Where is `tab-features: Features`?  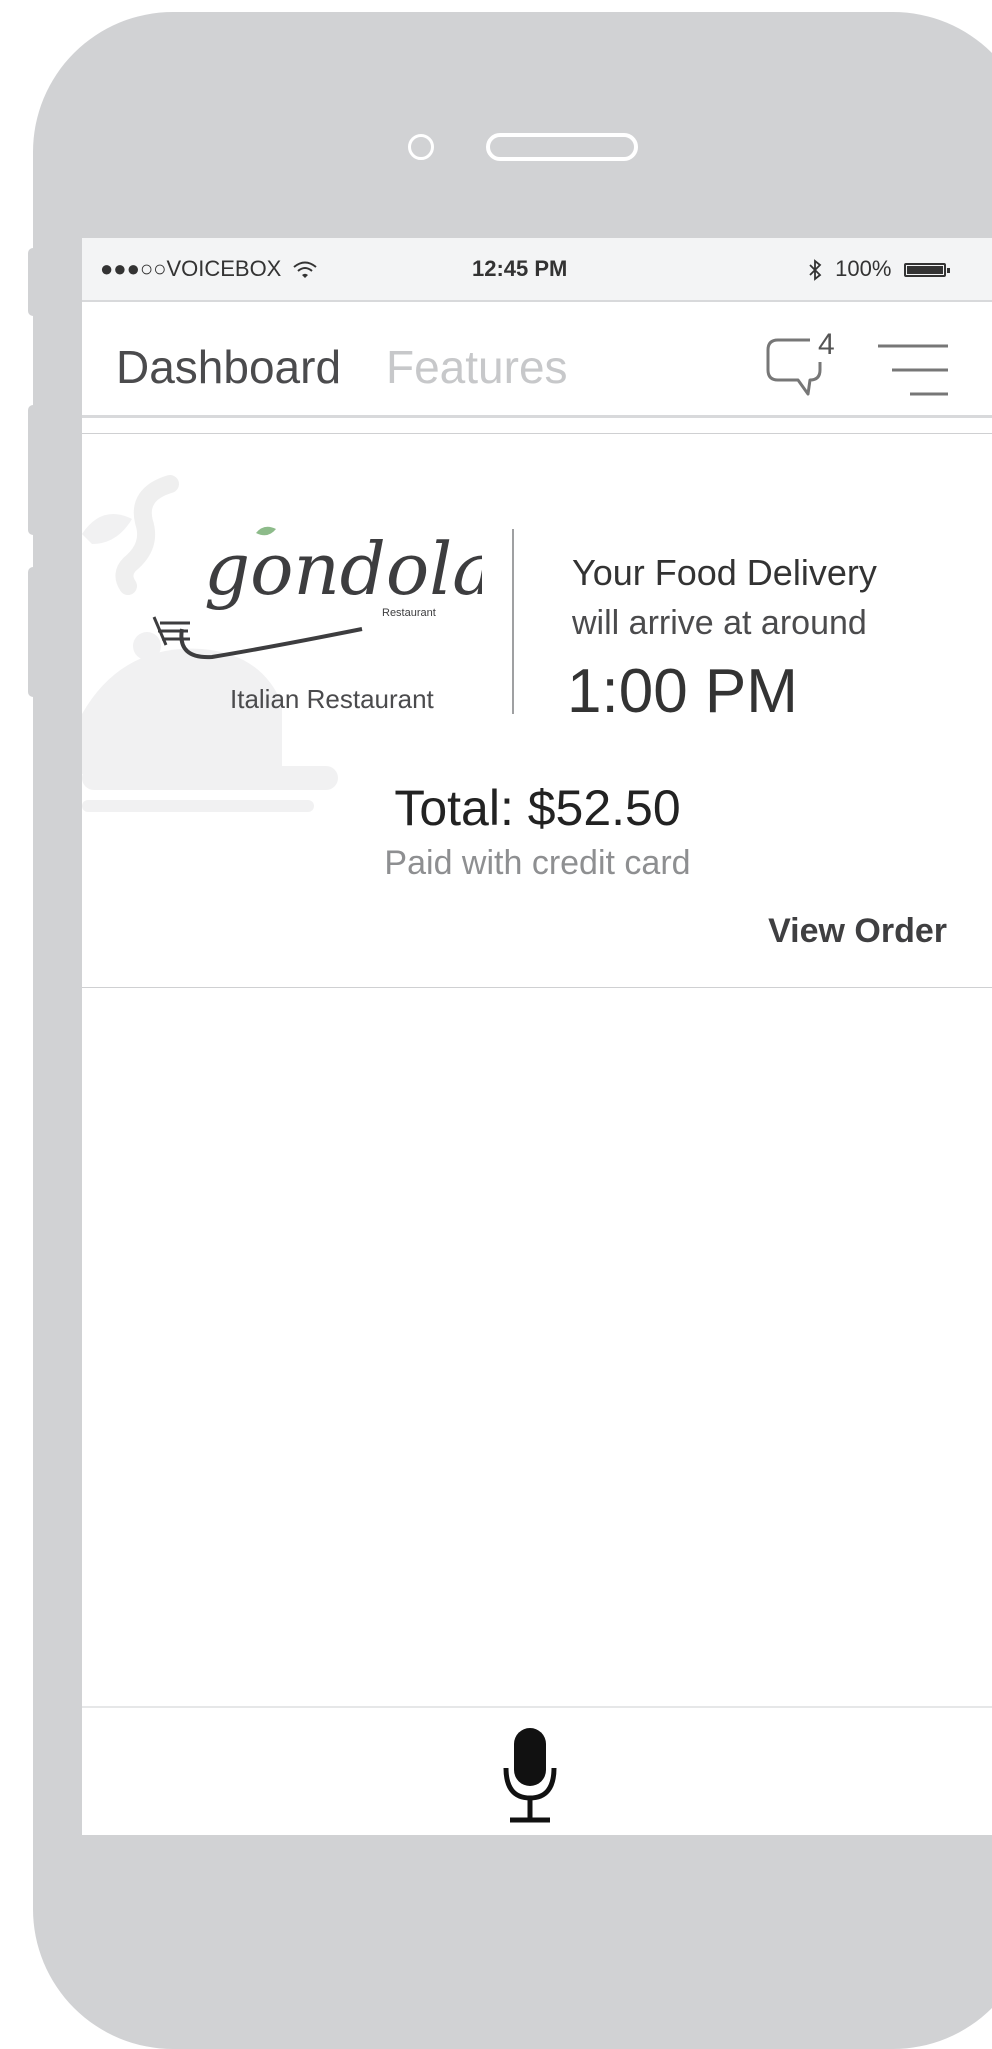
tab-features: Features is located at coordinates (477, 367).